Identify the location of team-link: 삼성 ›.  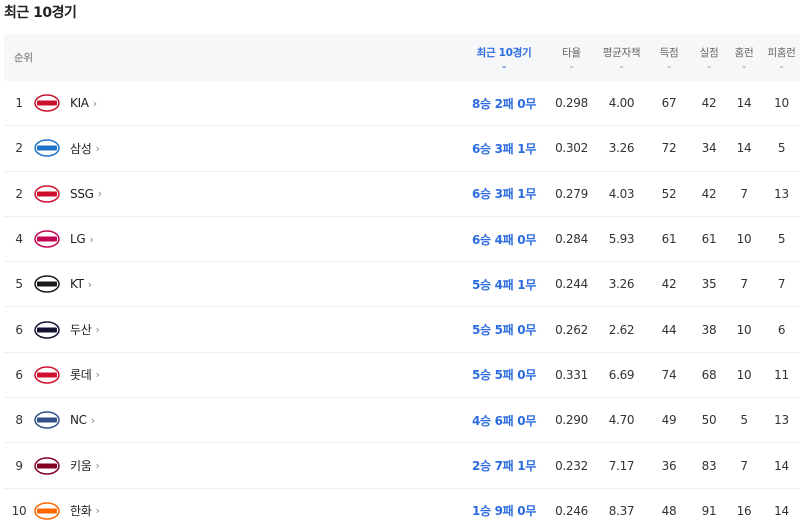
(104, 148).